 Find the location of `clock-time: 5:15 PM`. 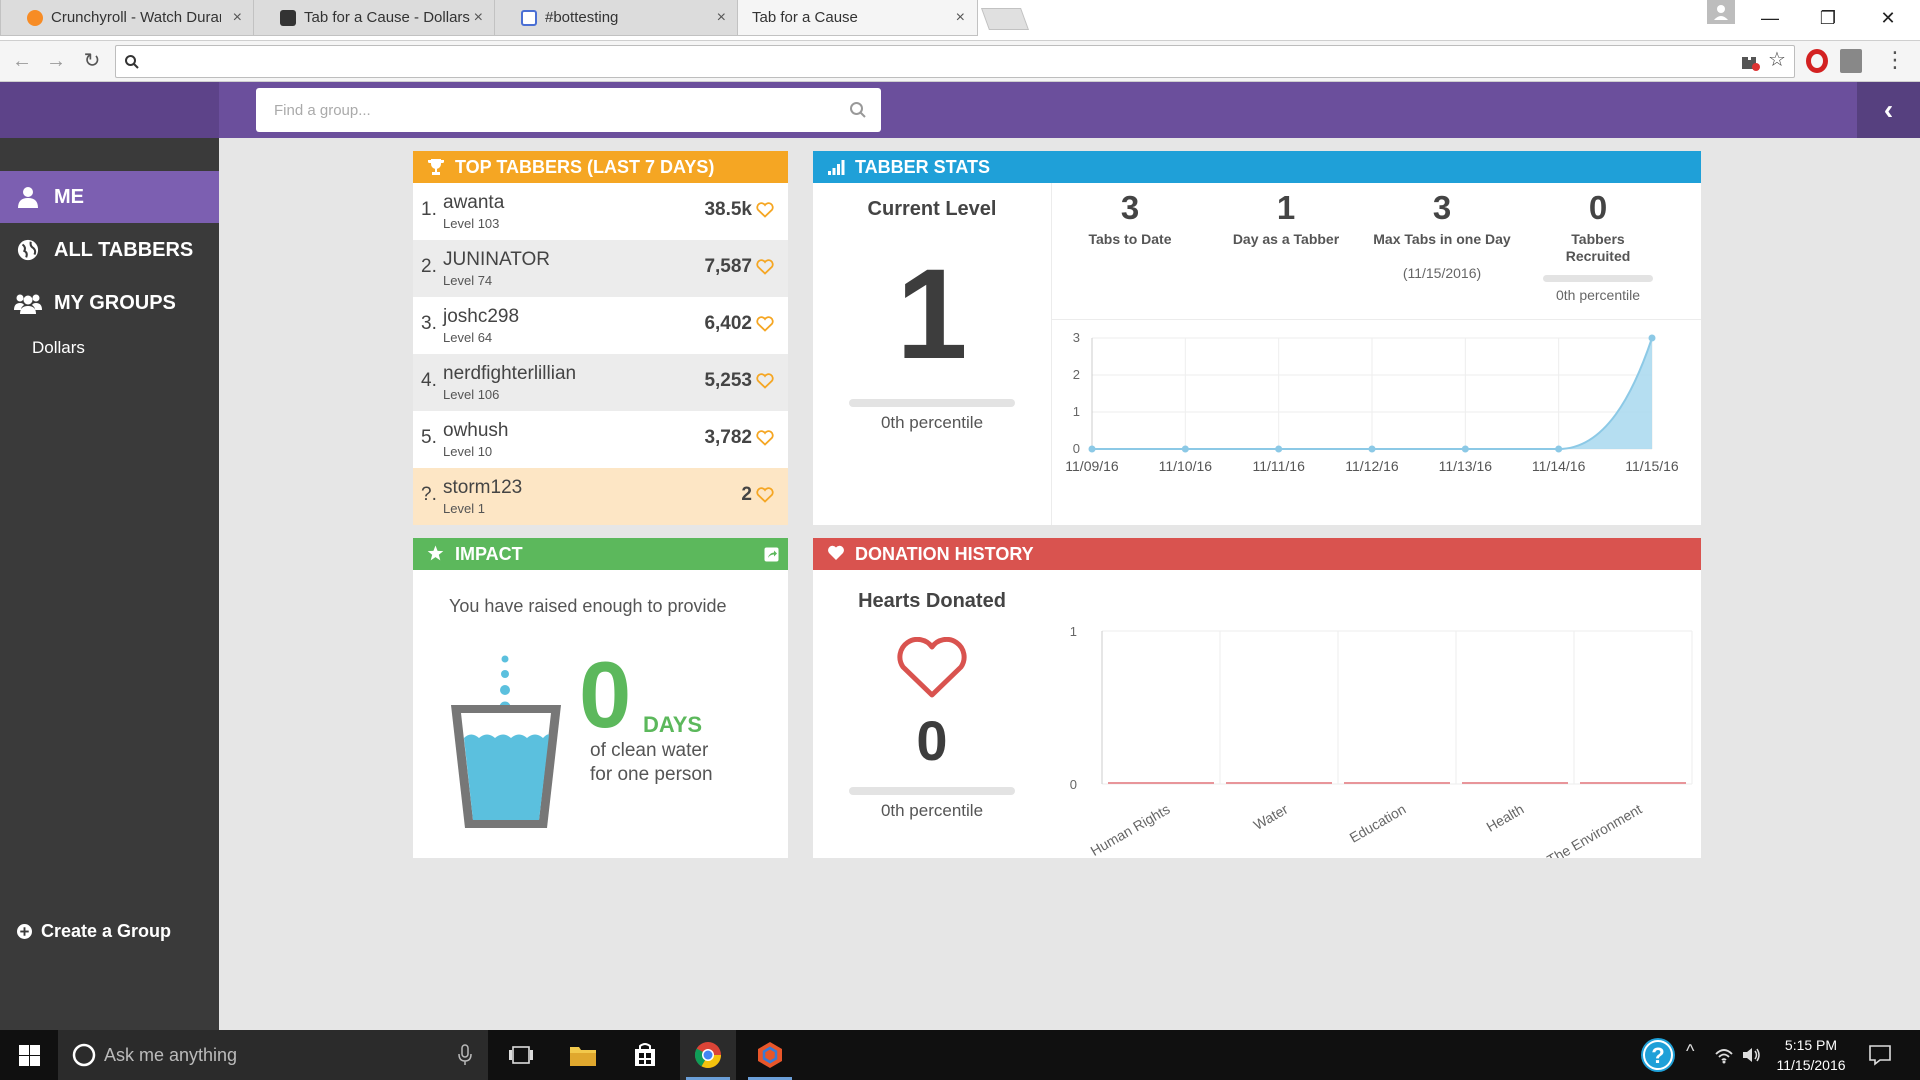

clock-time: 5:15 PM is located at coordinates (1811, 1045).